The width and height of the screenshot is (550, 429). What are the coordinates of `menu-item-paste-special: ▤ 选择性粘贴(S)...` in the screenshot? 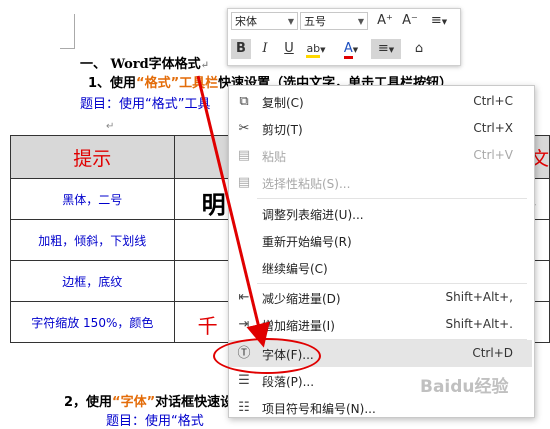 It's located at (380, 182).